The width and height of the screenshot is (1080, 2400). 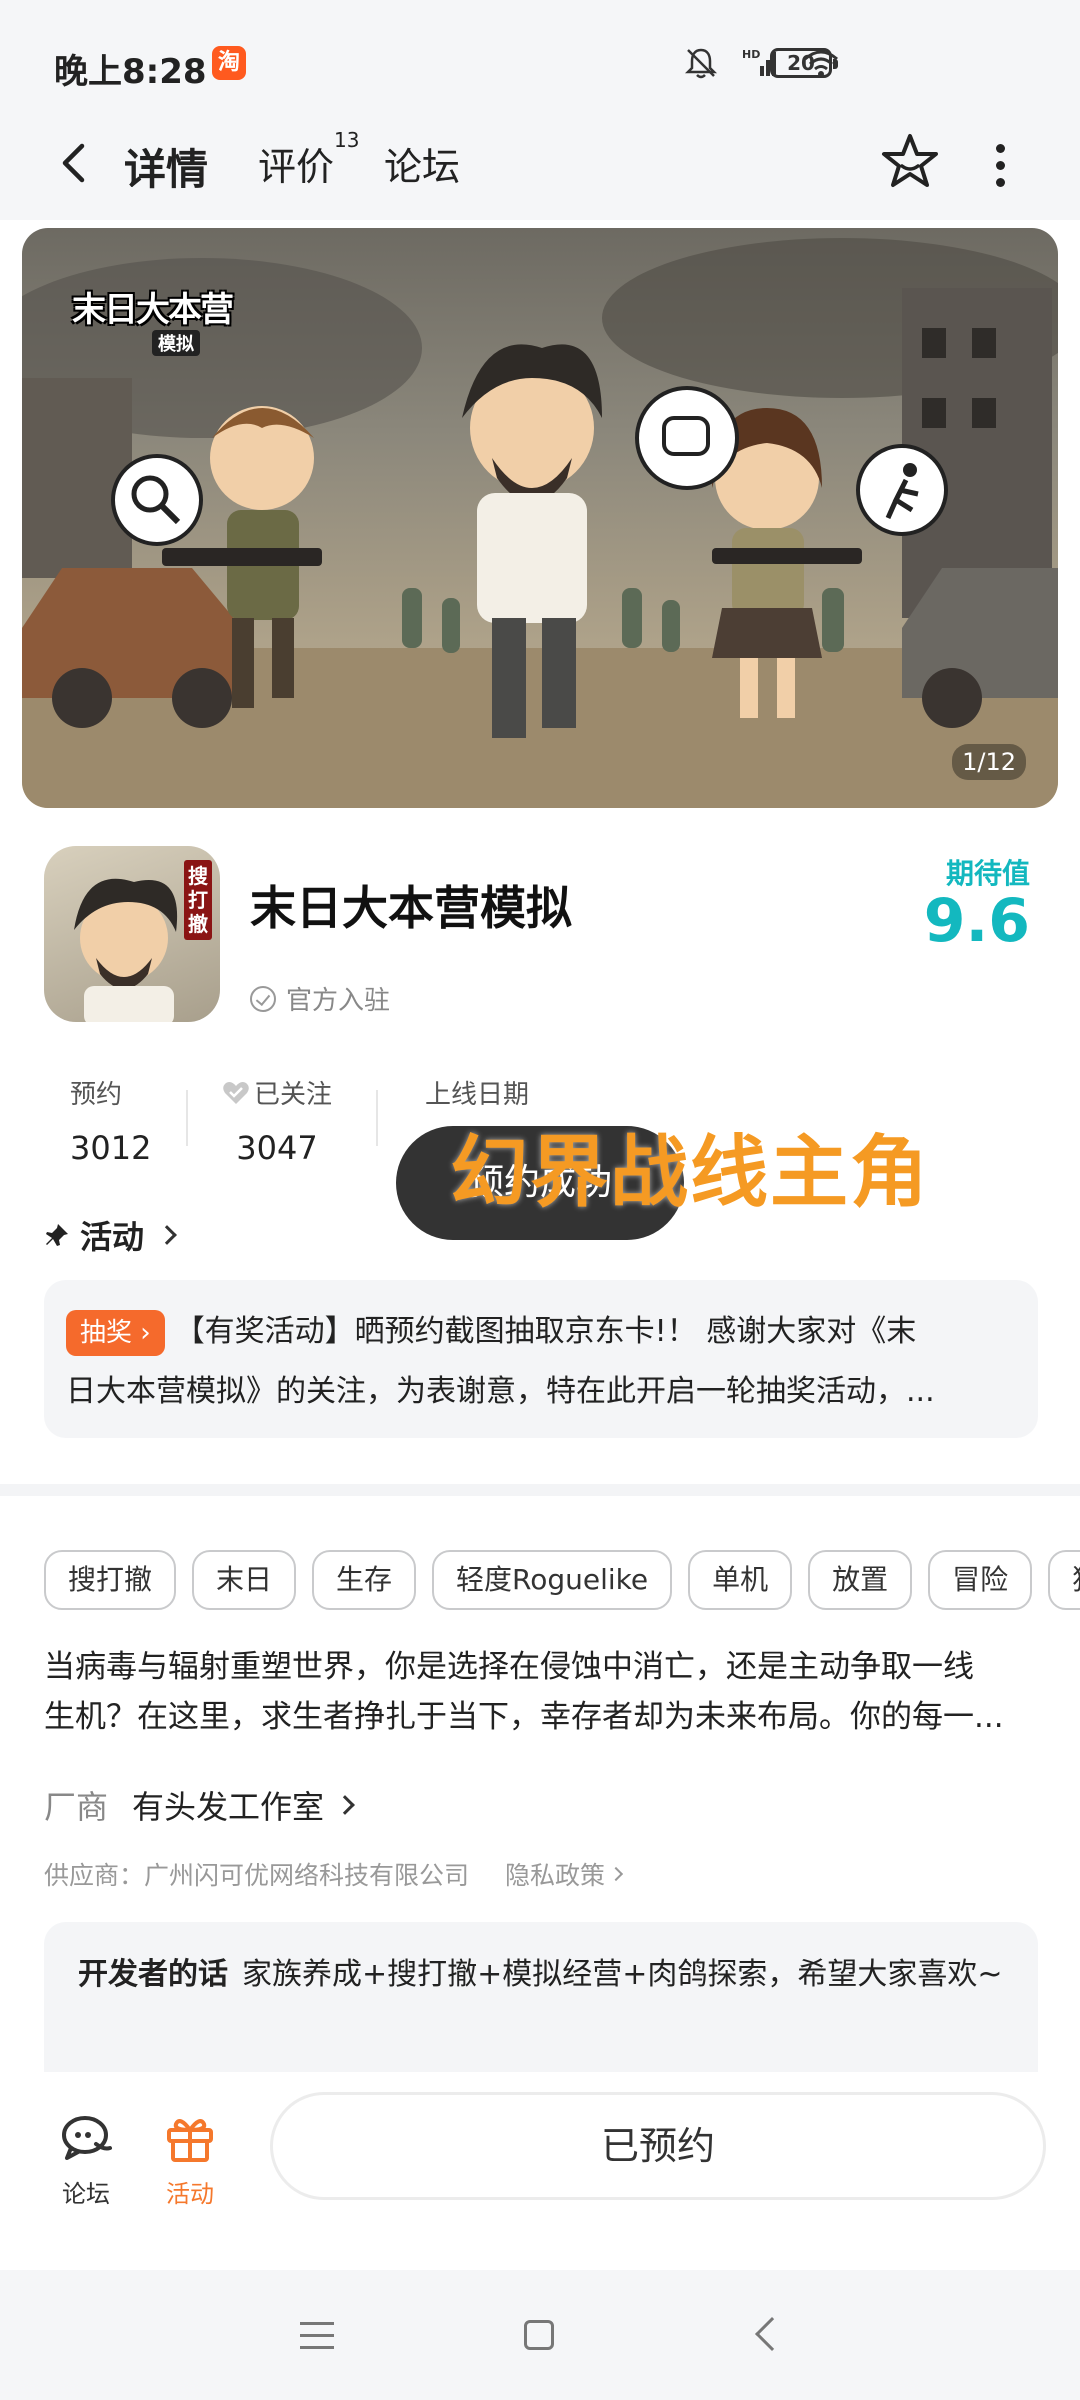 What do you see at coordinates (540, 55) in the screenshot?
I see `status-bar: 晚上8:28 淘 HD 20` at bounding box center [540, 55].